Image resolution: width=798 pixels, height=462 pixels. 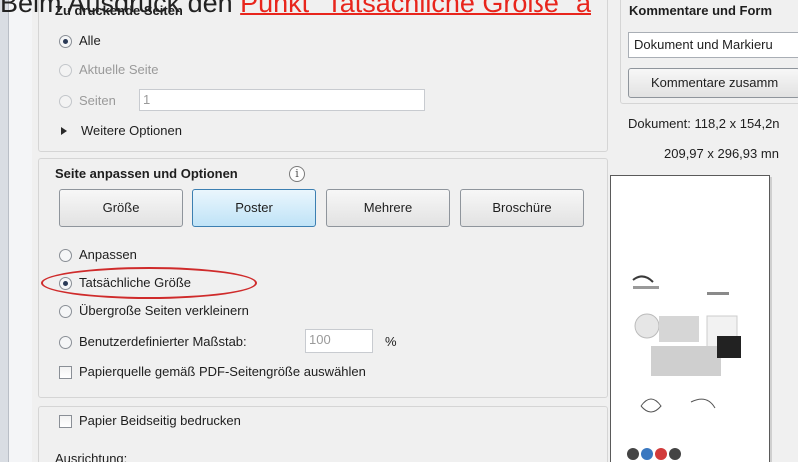 I want to click on window-left-edge, so click(x=4, y=231).